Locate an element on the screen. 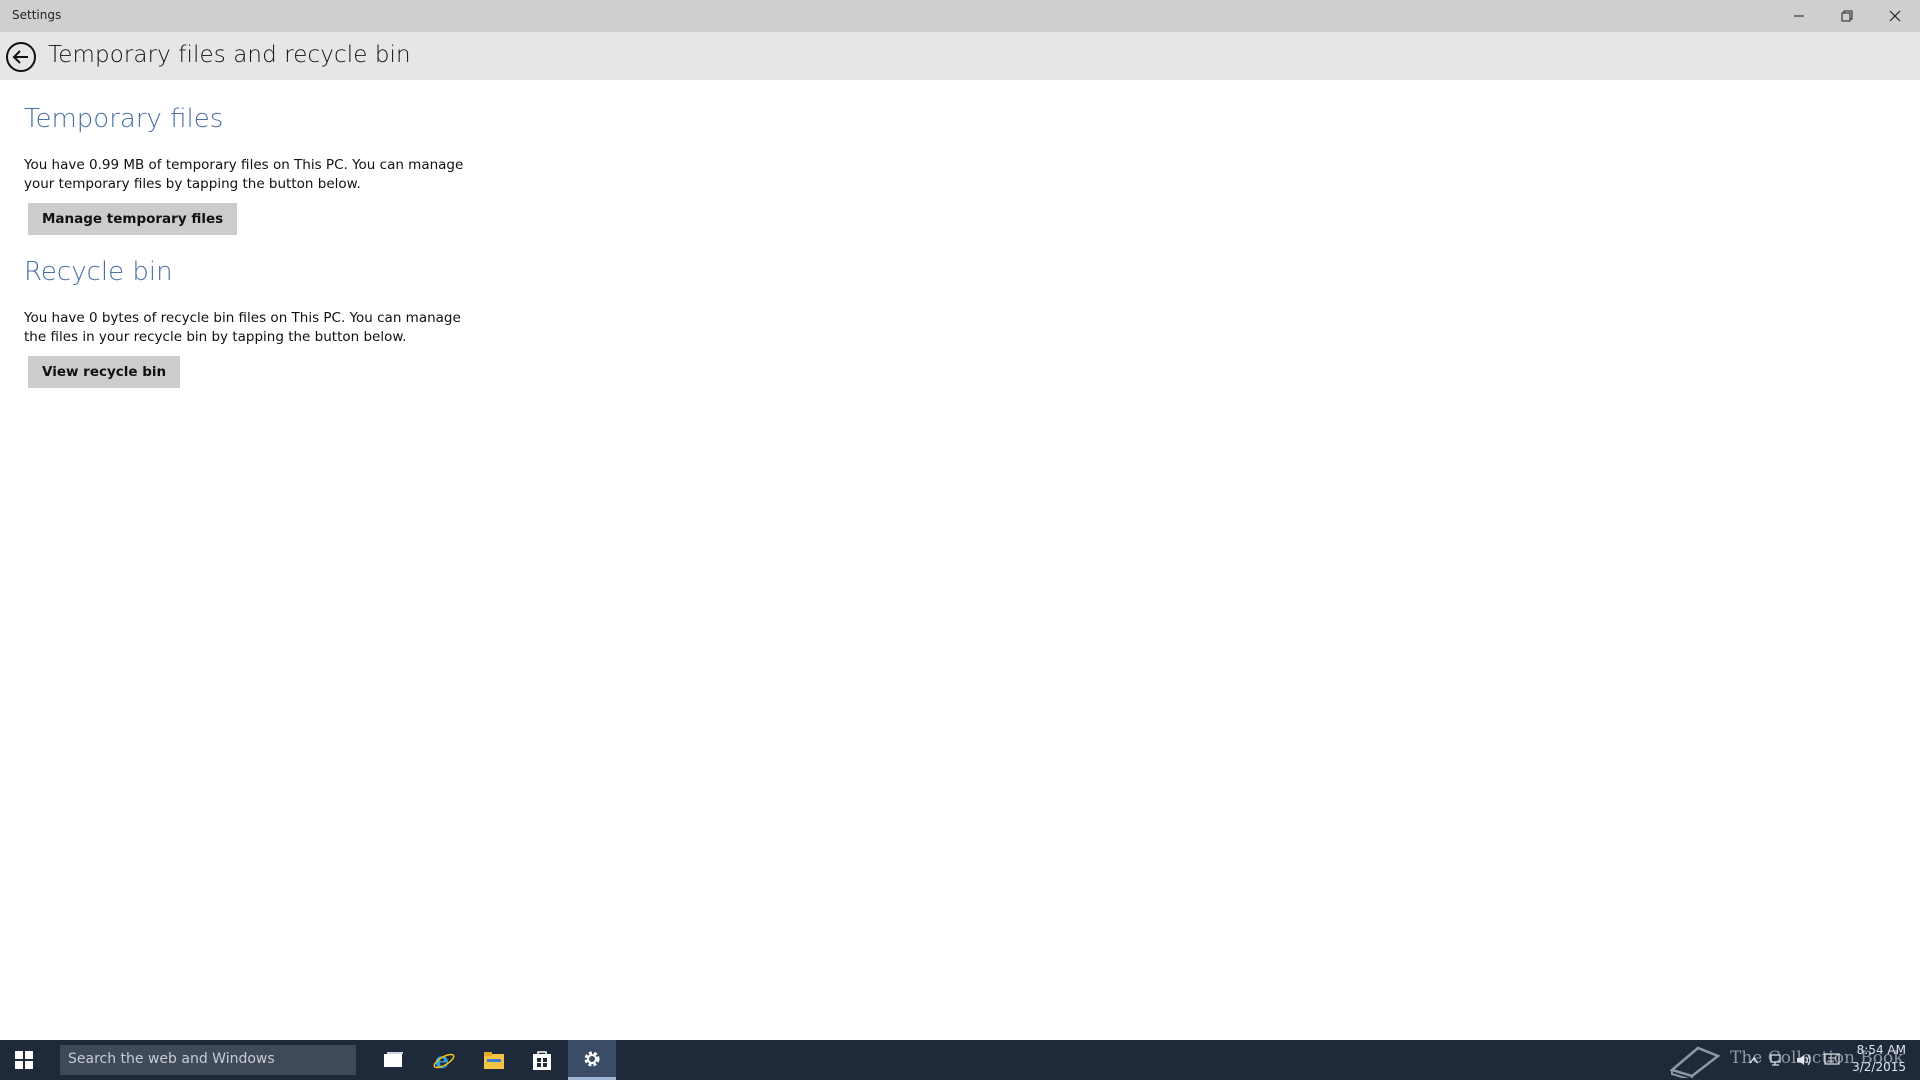  start-button is located at coordinates (24, 1060).